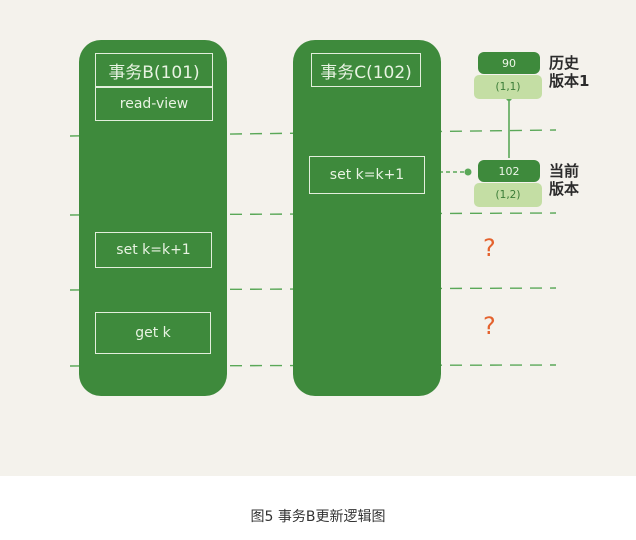 The width and height of the screenshot is (636, 540). I want to click on current-label-line1: 当前, so click(564, 171).